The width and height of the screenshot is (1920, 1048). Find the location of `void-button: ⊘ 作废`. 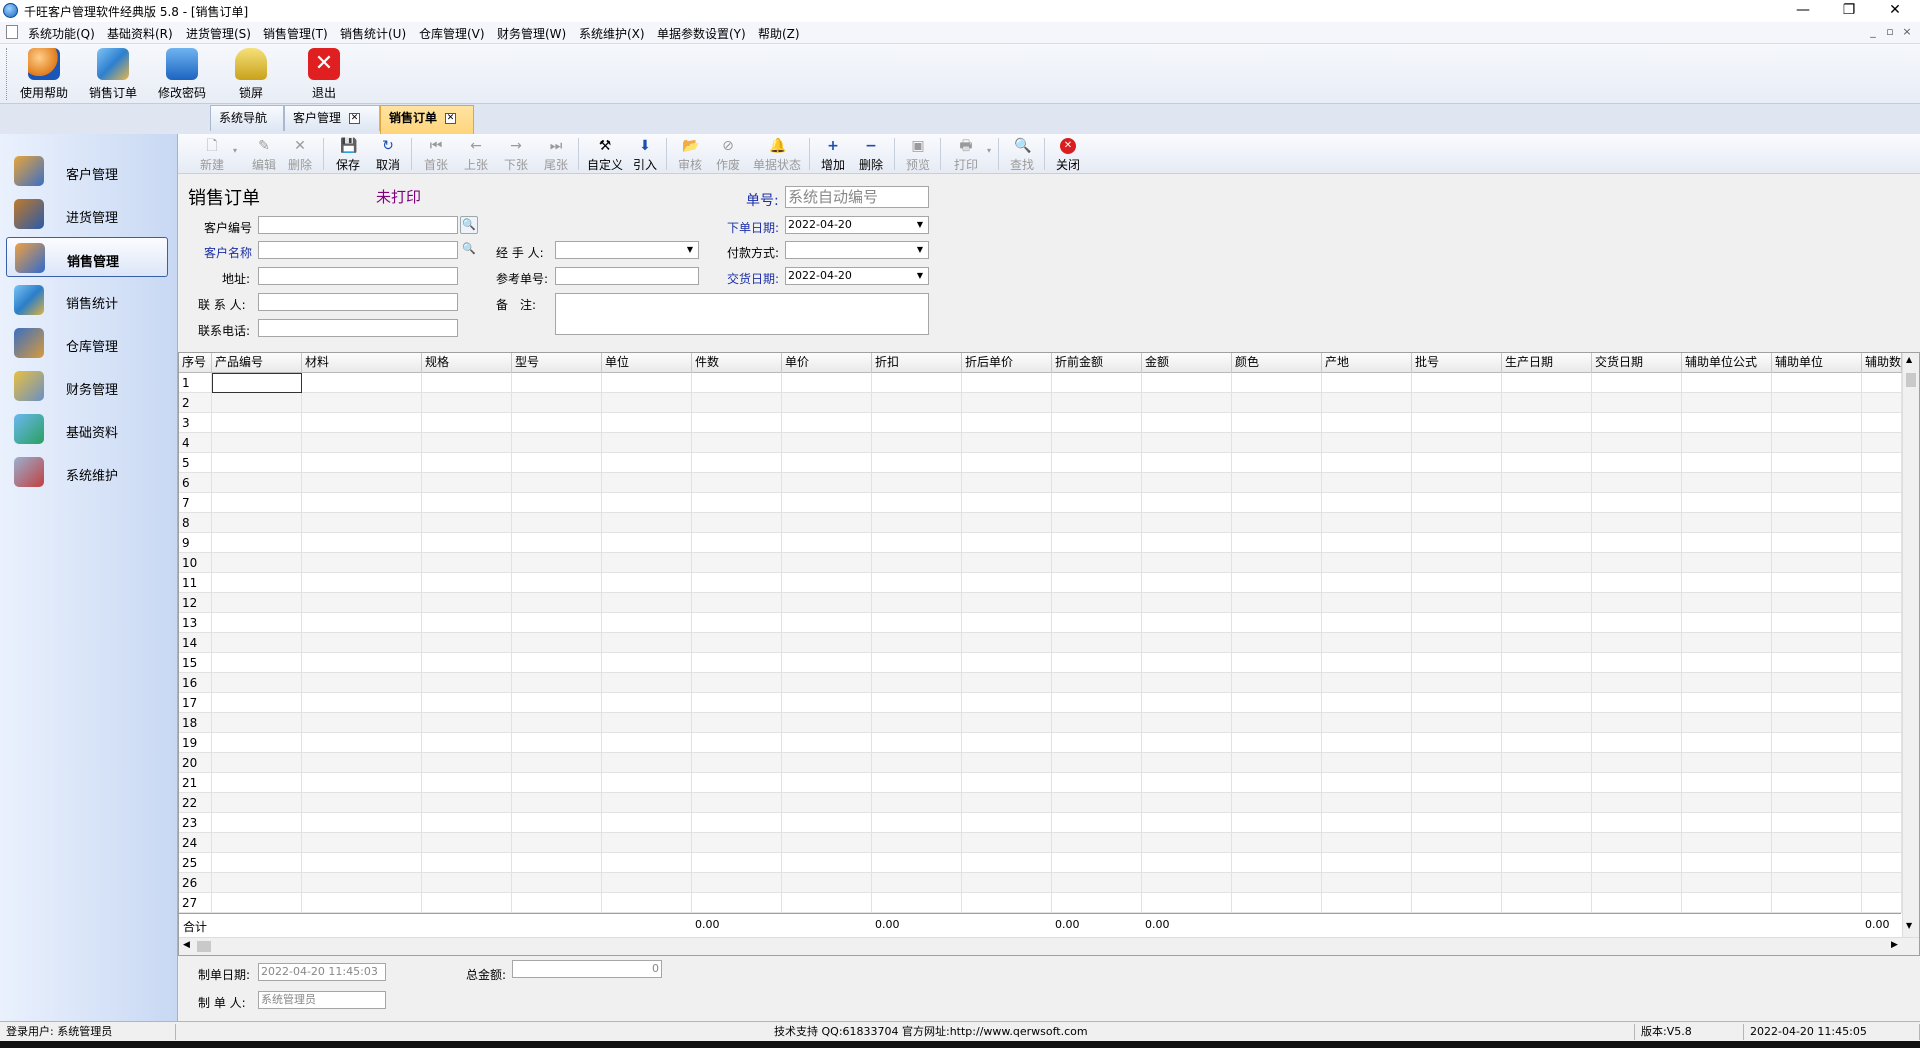

void-button: ⊘ 作废 is located at coordinates (728, 154).